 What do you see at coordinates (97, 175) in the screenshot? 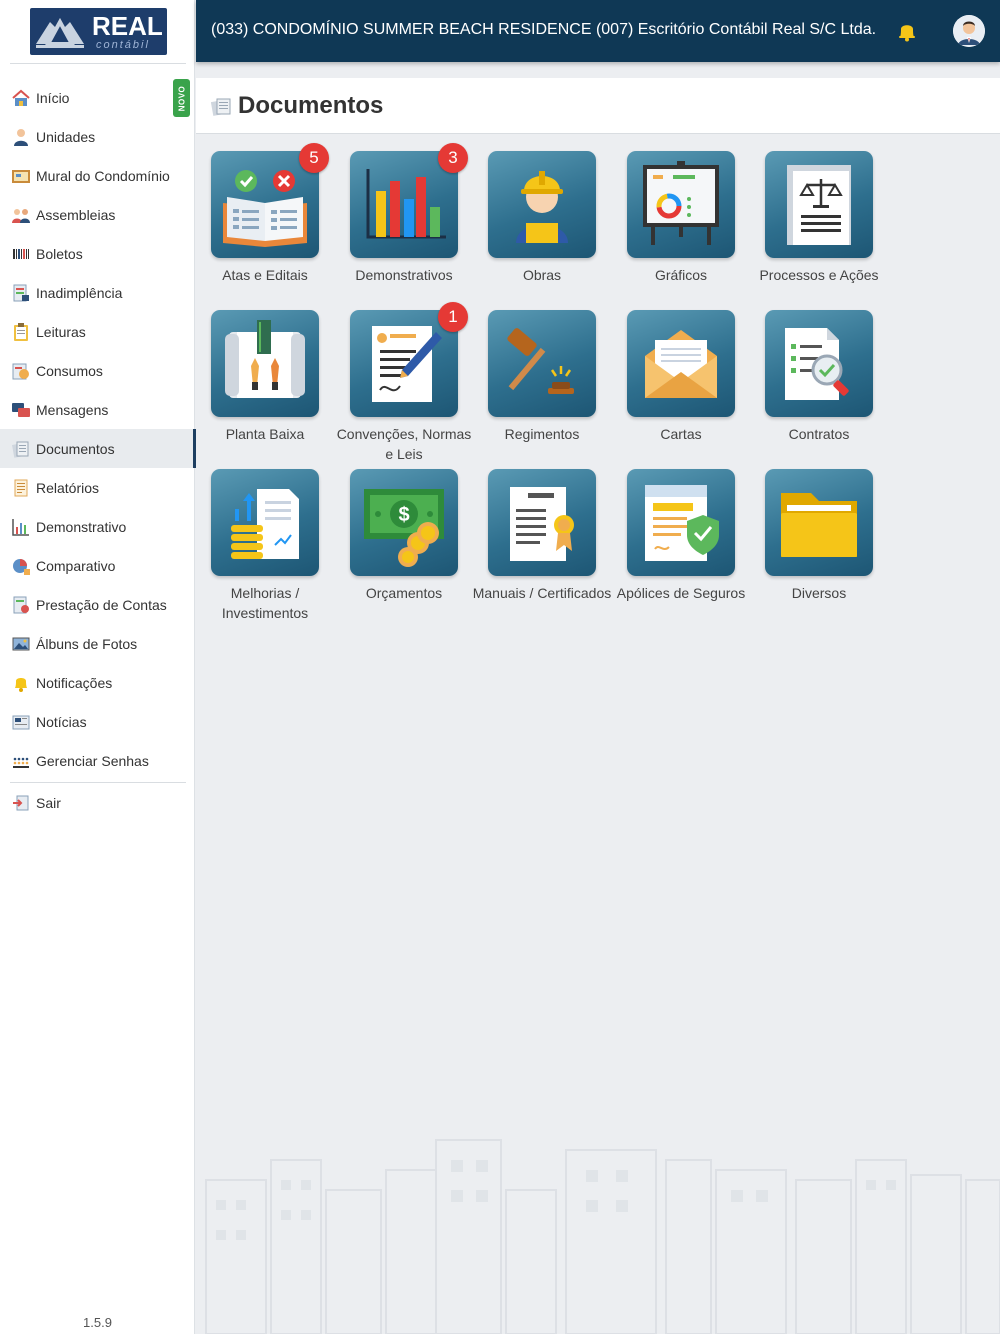
I see `sidebar-item-mural: Mural do Condomínio` at bounding box center [97, 175].